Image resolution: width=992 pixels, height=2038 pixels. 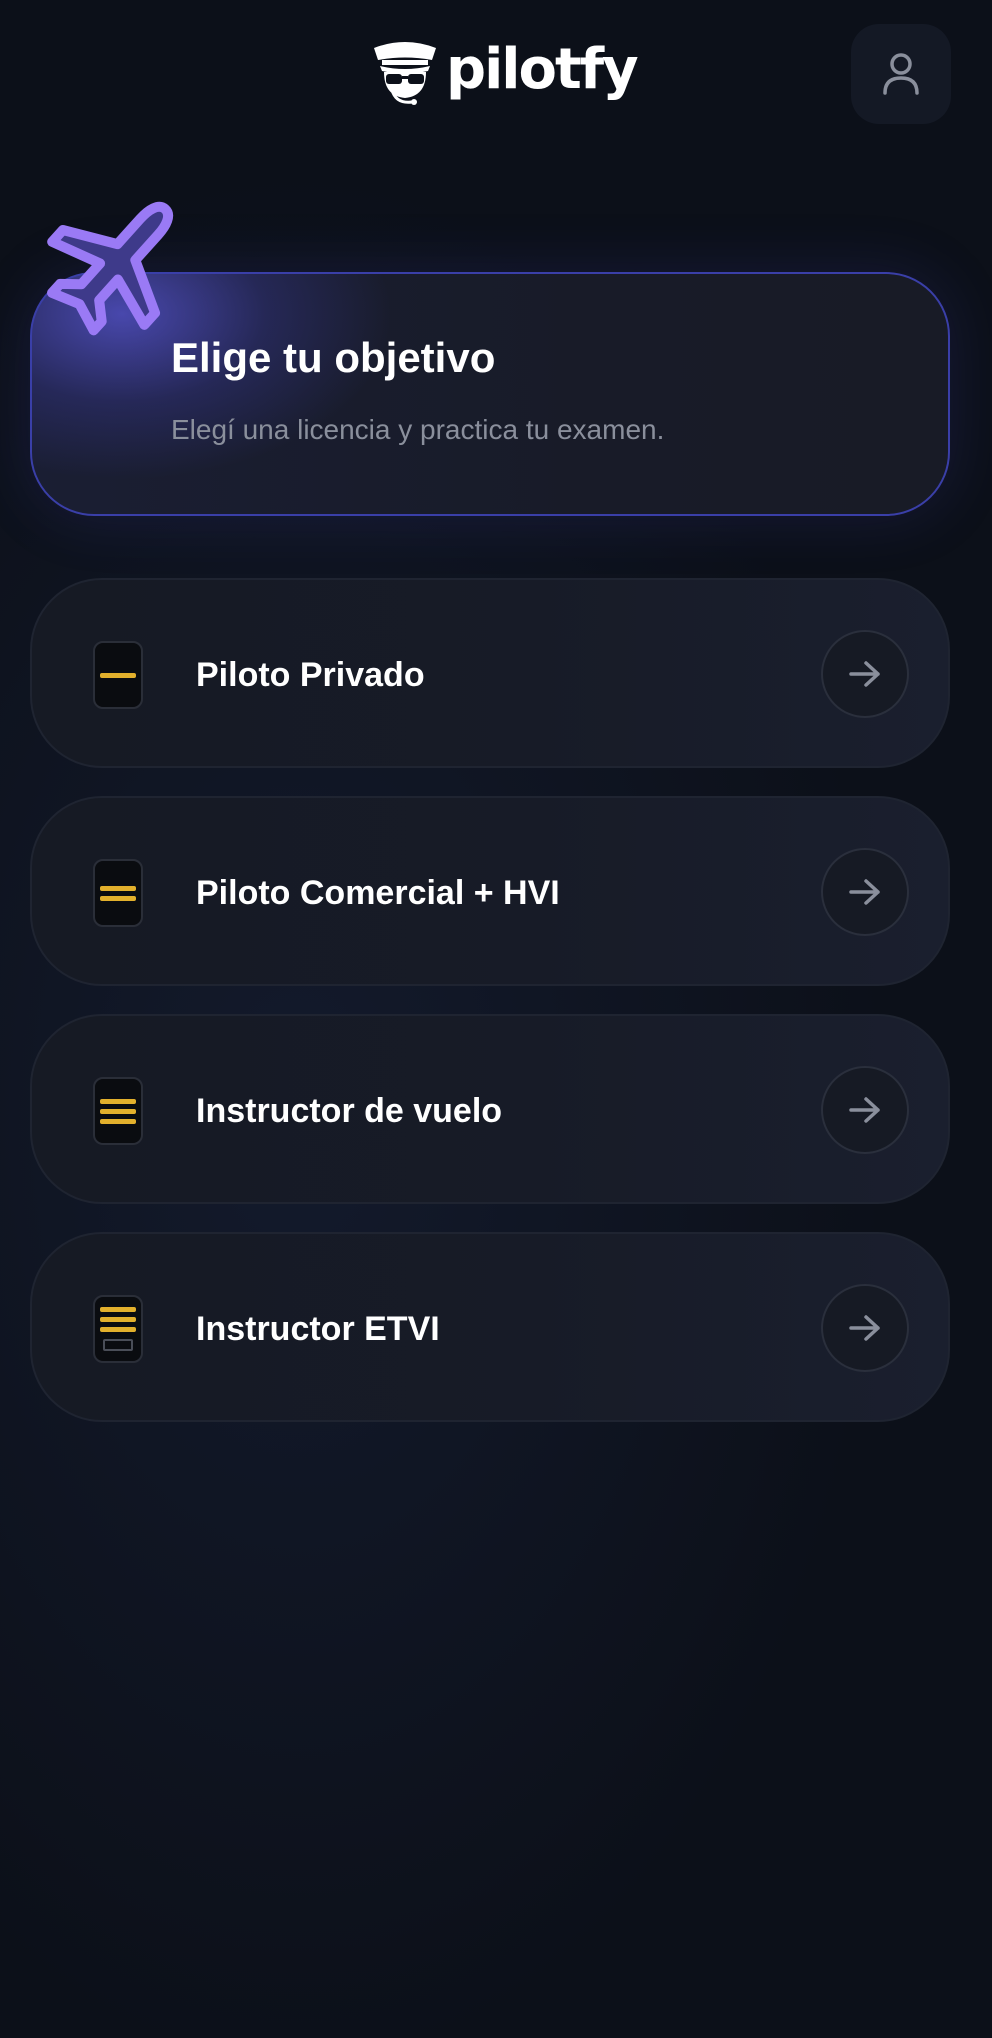 I want to click on brand-name: pilotfy, so click(x=542, y=69).